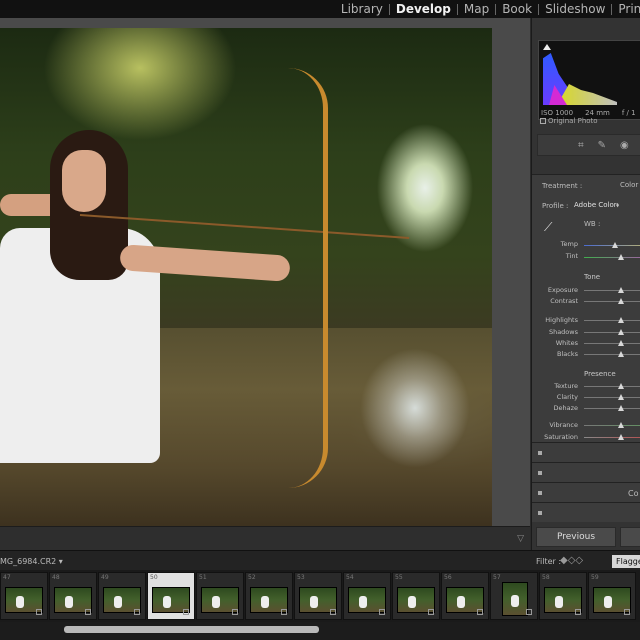  I want to click on module-develop: Develop, so click(423, 9).